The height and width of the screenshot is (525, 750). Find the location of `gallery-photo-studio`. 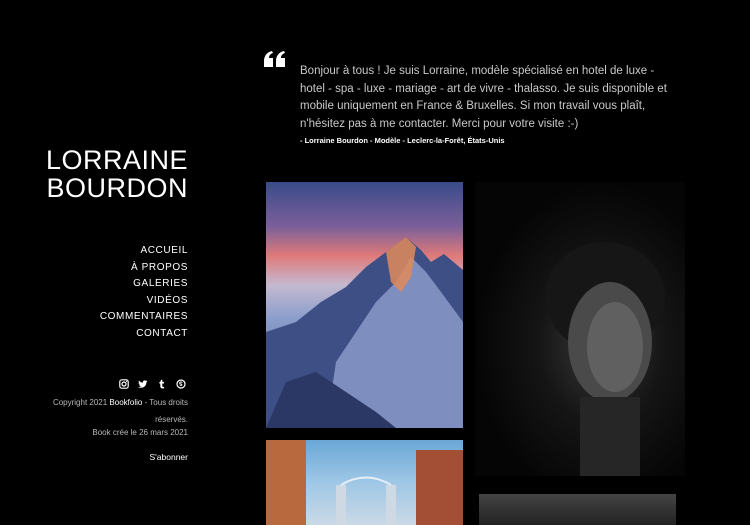

gallery-photo-studio is located at coordinates (577, 509).